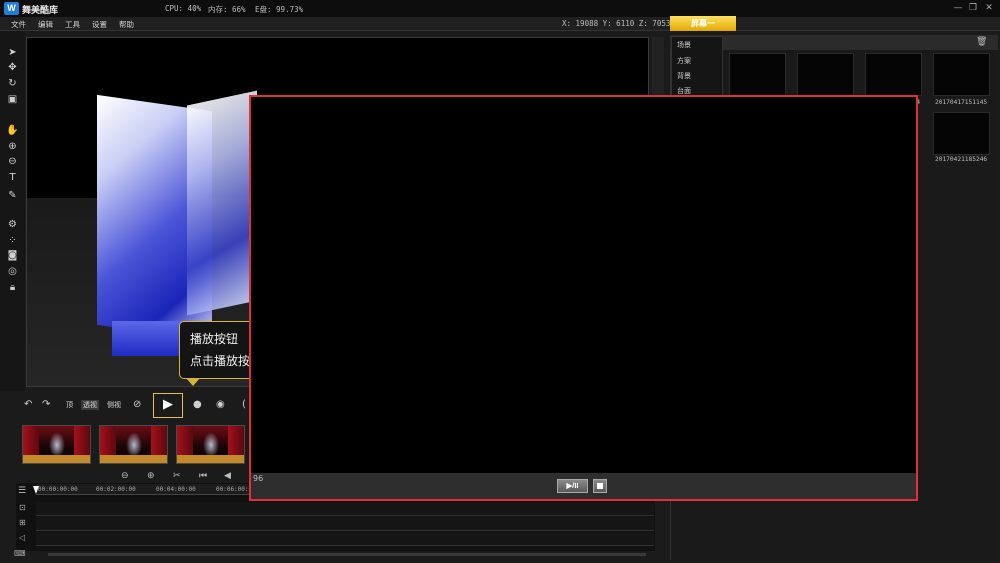  I want to click on record-icon: ●, so click(197, 405).